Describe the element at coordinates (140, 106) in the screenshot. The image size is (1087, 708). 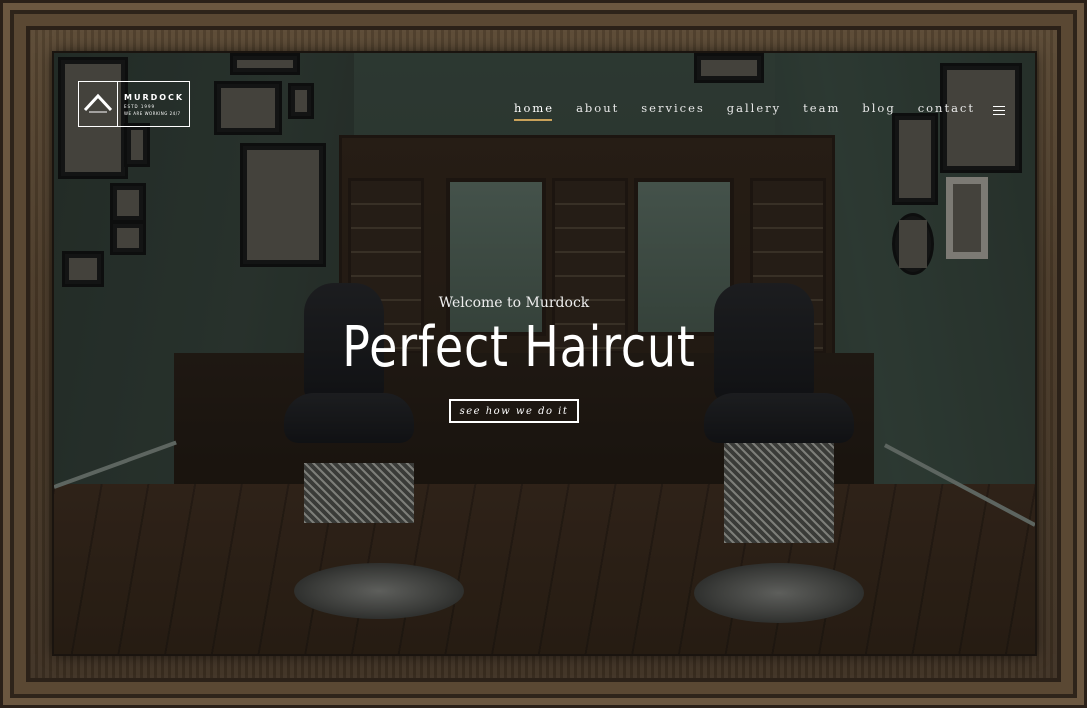
I see `brand-tagline-1: ESTD 1999` at that location.